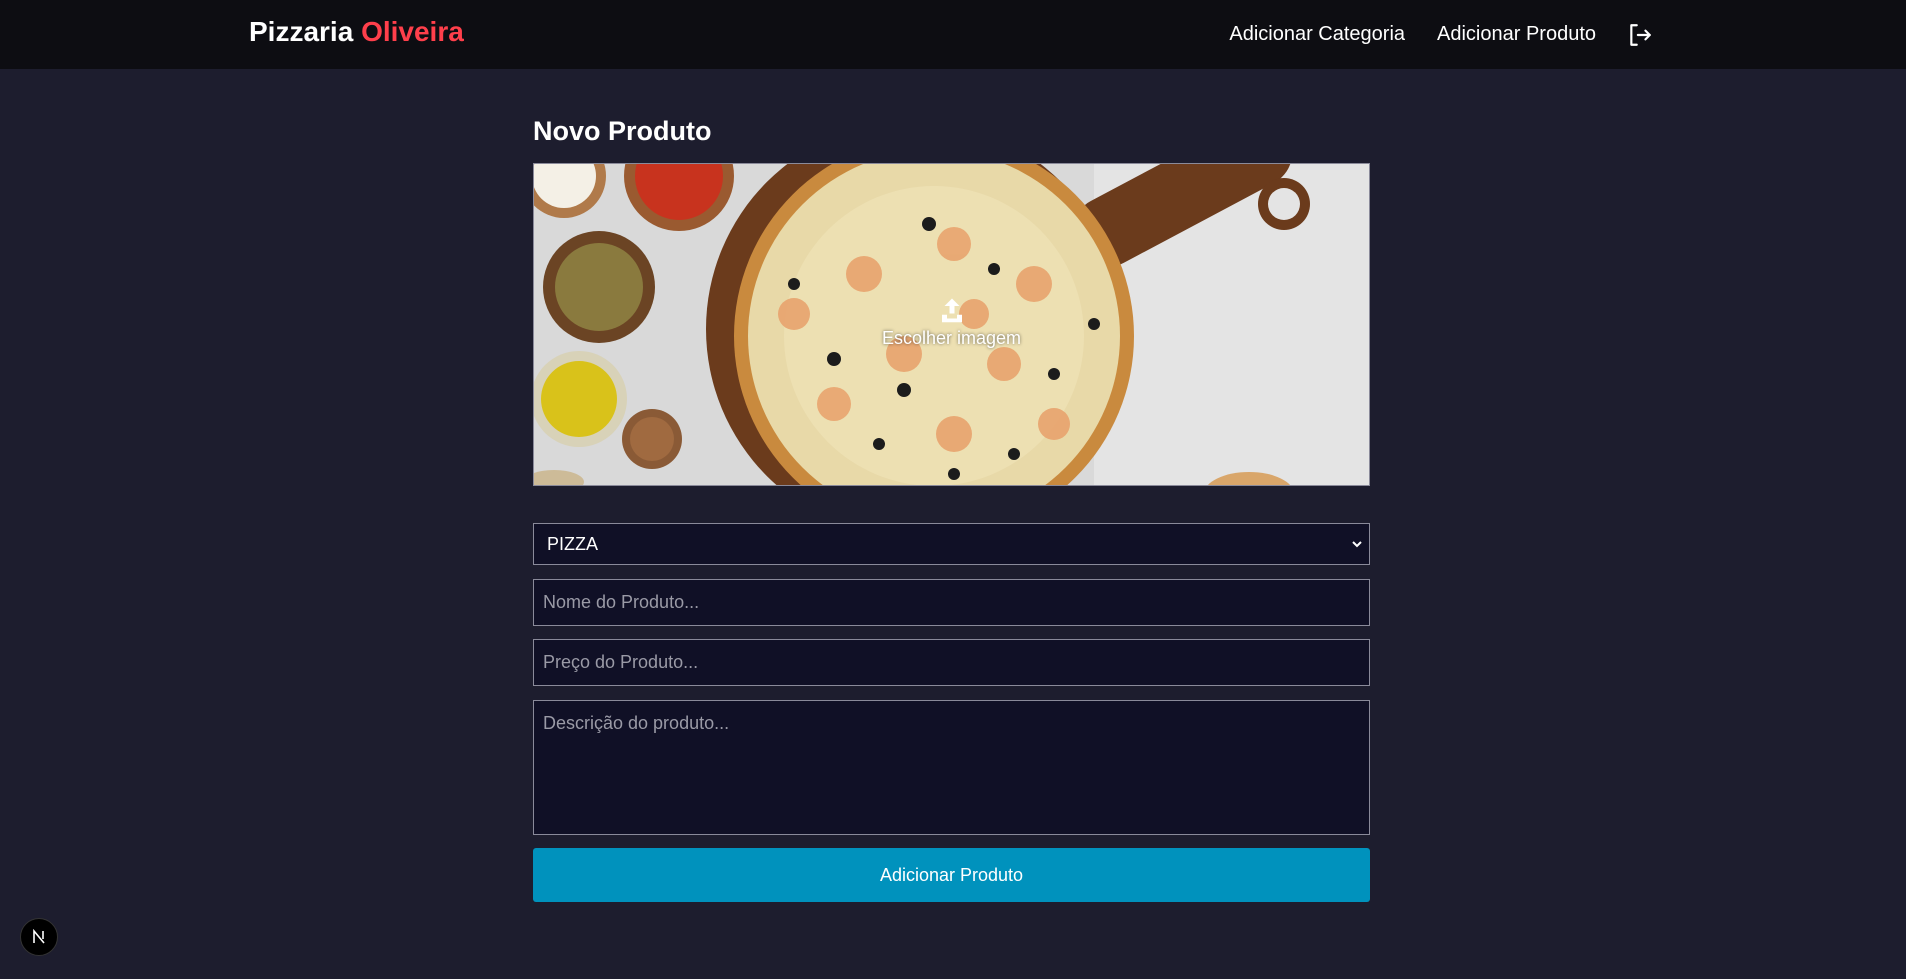 The width and height of the screenshot is (1906, 979). I want to click on product-name-input, so click(951, 602).